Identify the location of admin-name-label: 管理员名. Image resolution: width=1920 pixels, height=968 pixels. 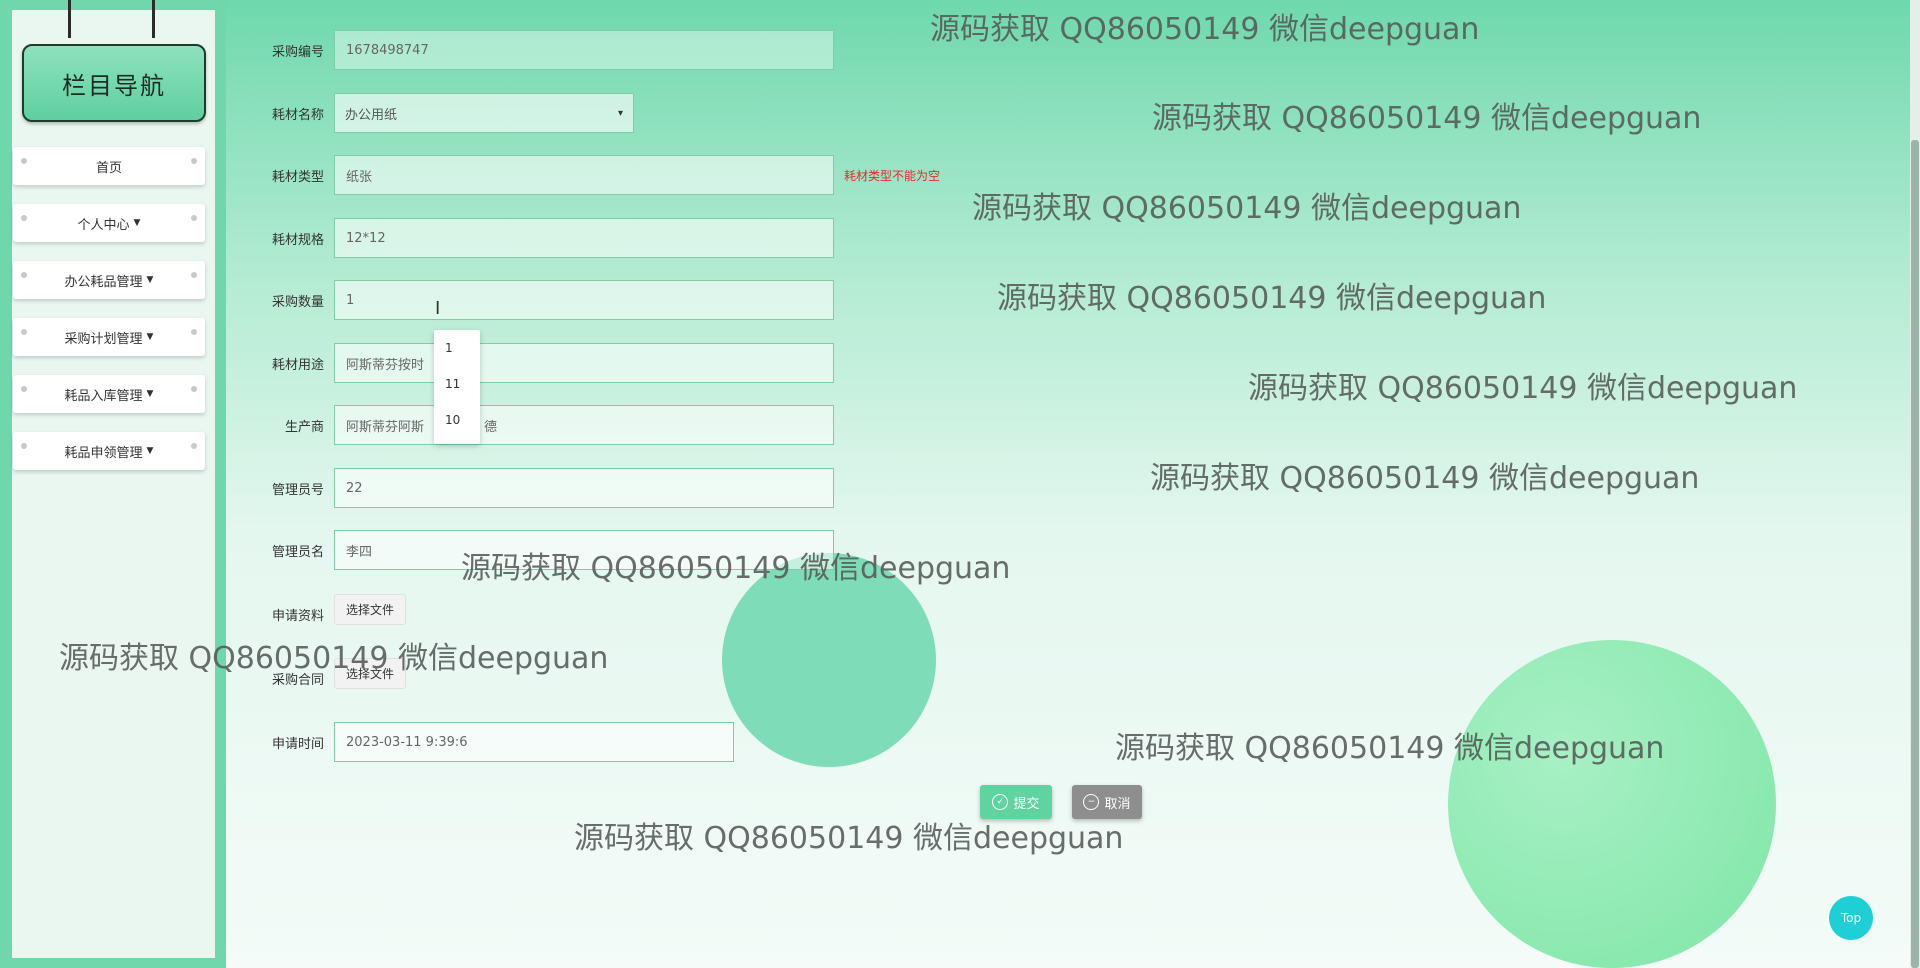
(297, 552).